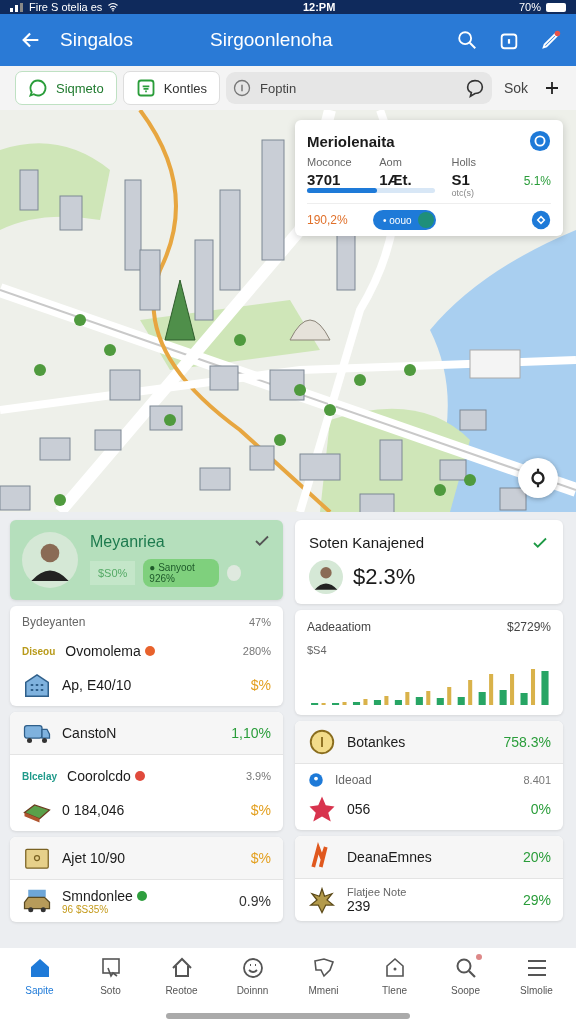 The height and width of the screenshot is (1024, 576). I want to click on category-tag: Diseou, so click(39, 651).